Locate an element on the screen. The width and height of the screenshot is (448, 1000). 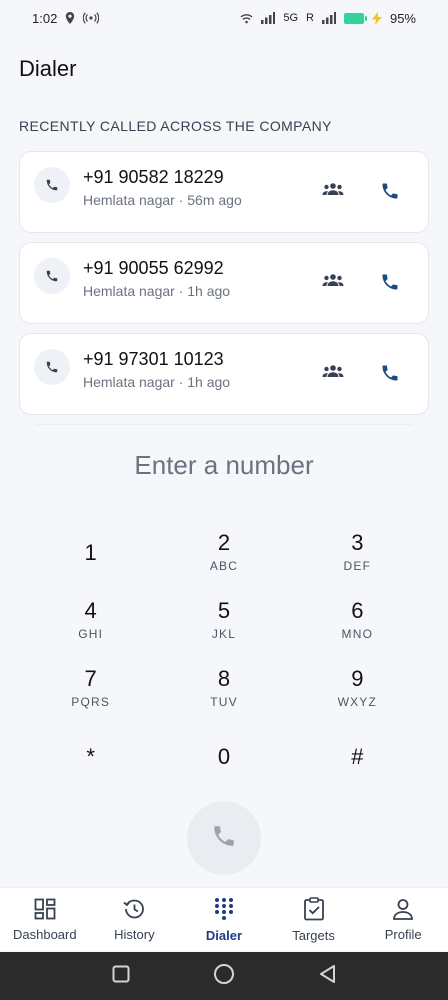
recents-icon is located at coordinates (121, 976).